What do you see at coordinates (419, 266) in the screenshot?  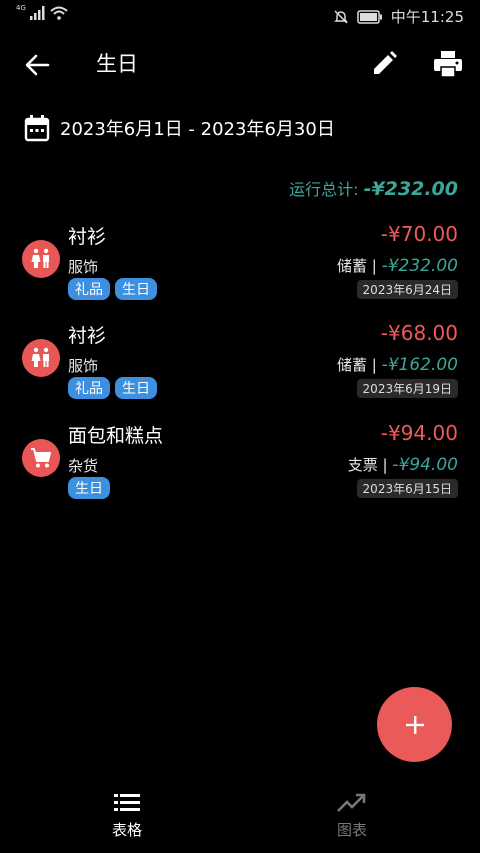 I see `balance-value: -¥232.00` at bounding box center [419, 266].